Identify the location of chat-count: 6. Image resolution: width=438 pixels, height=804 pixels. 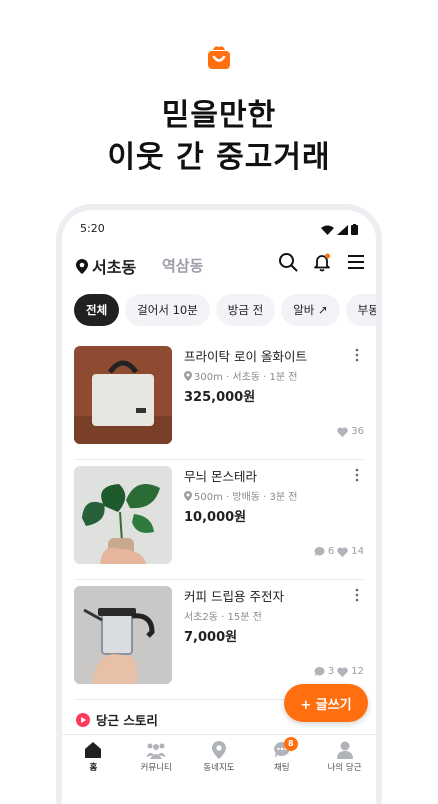
(331, 551).